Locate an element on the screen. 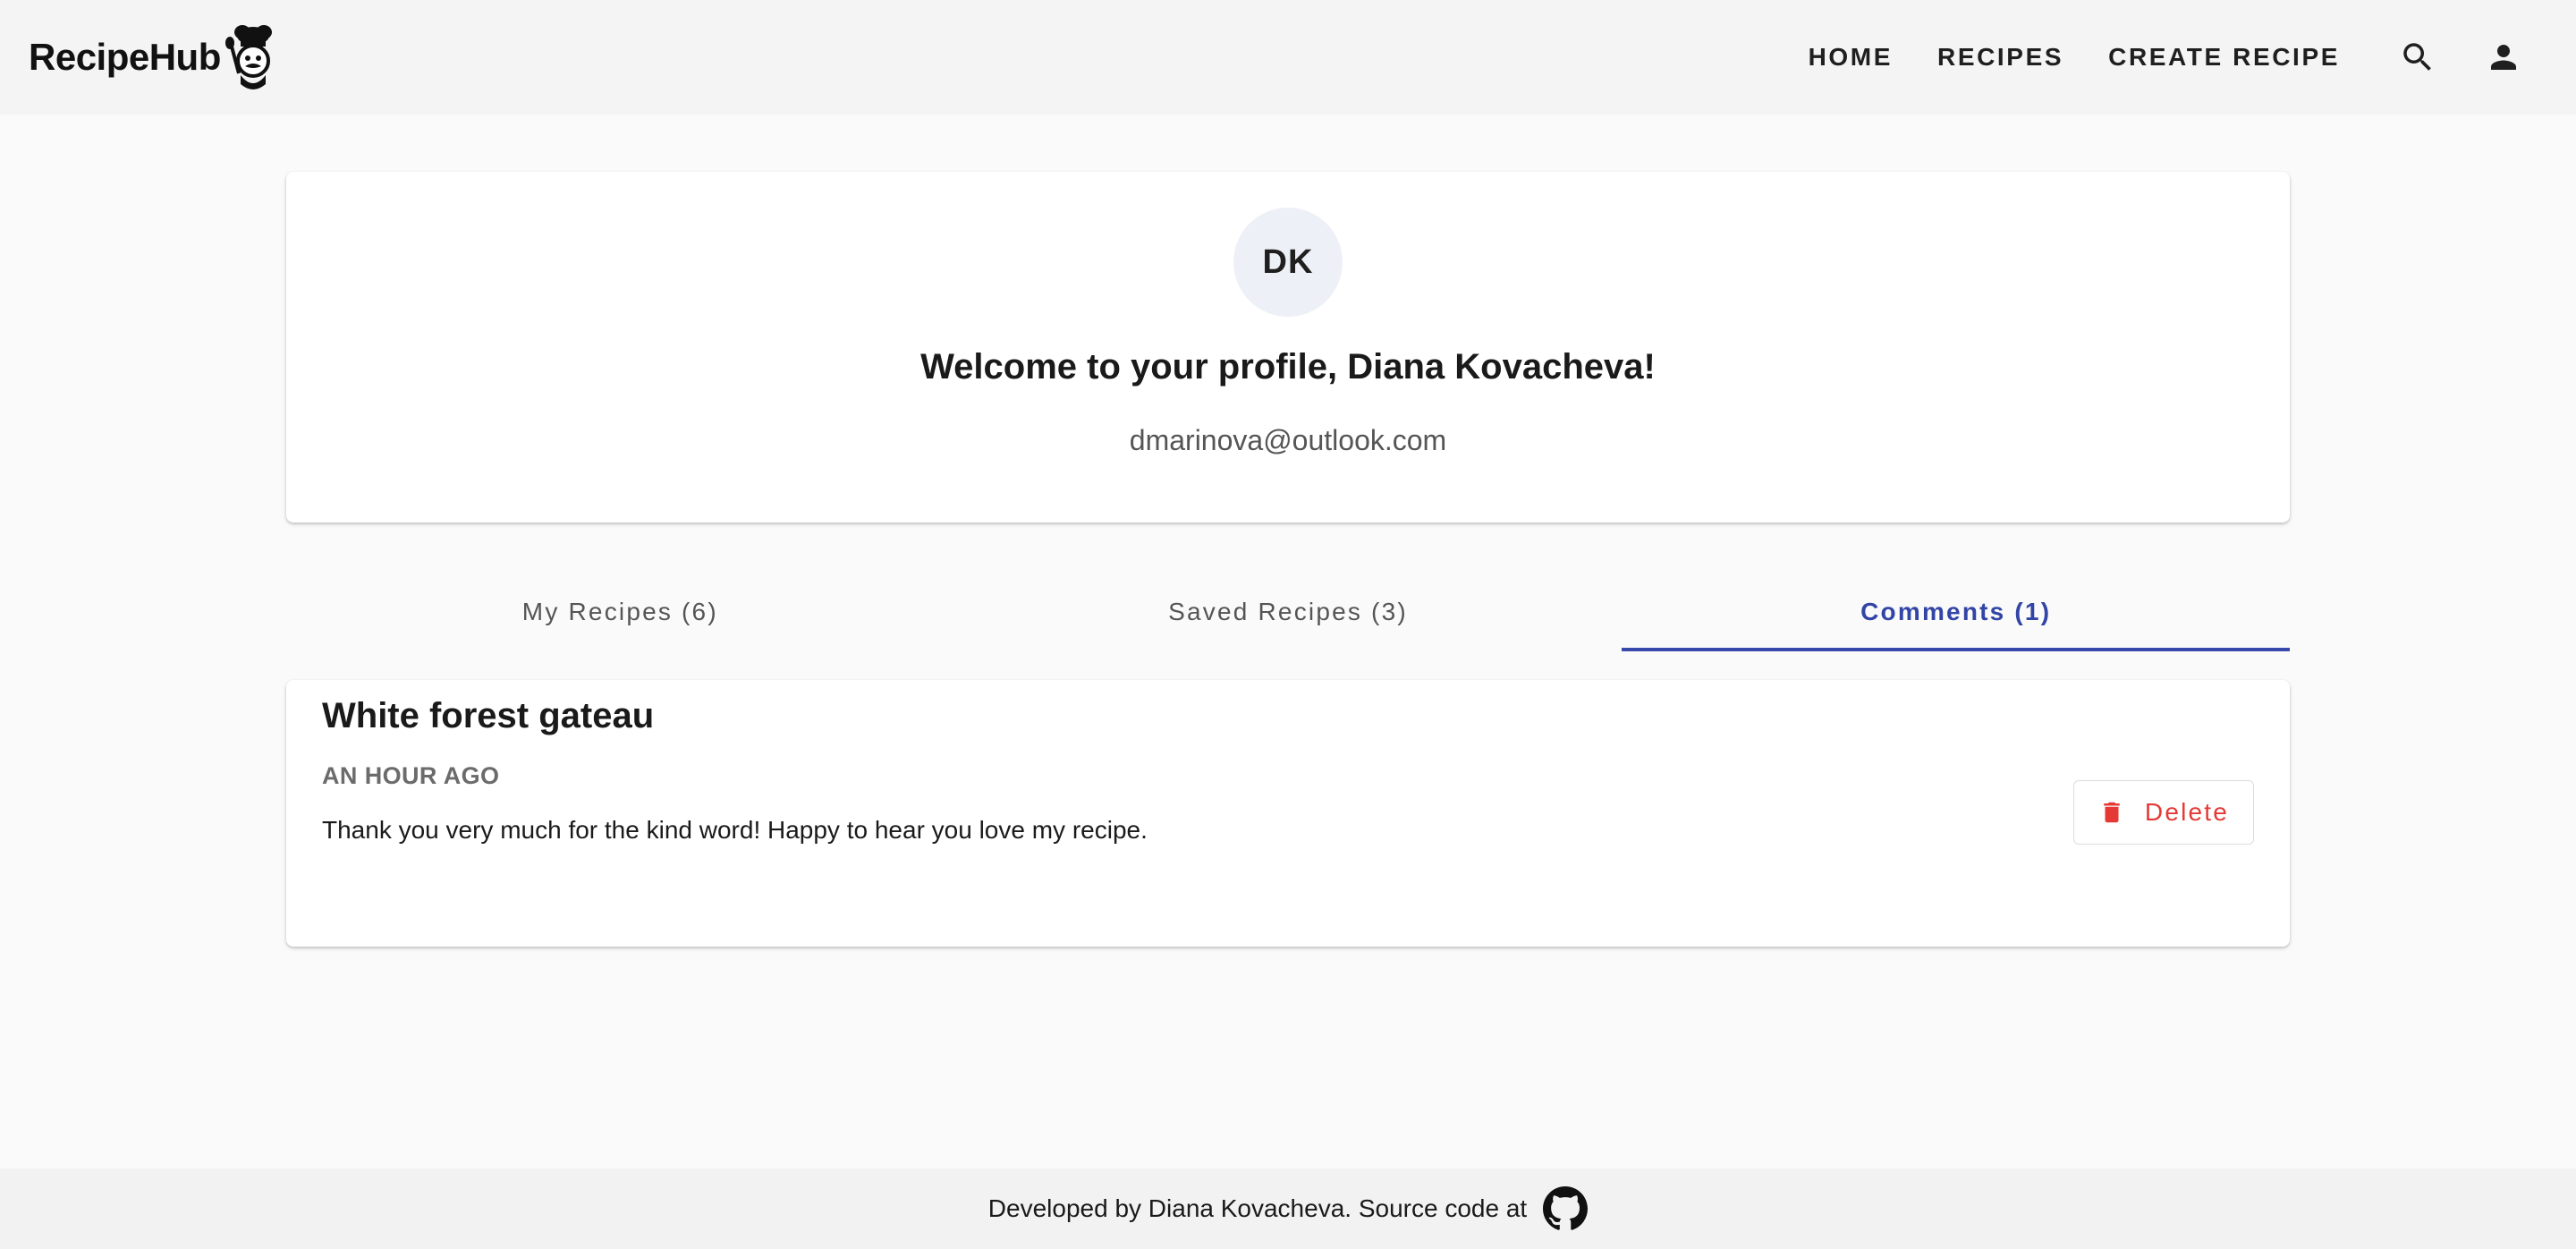 This screenshot has height=1249, width=2576. nav-recipes: Recipes is located at coordinates (2000, 57).